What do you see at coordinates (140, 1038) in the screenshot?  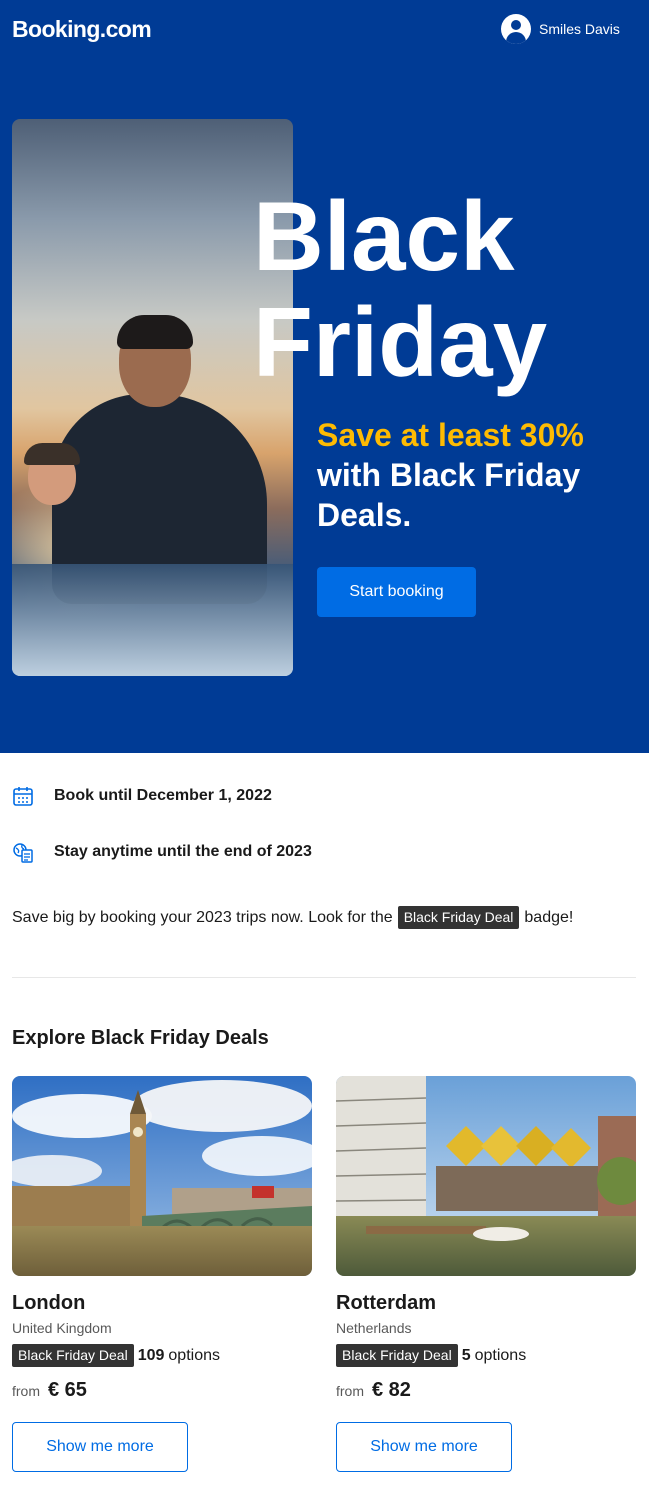 I see `section-title: Explore Black Friday Deals` at bounding box center [140, 1038].